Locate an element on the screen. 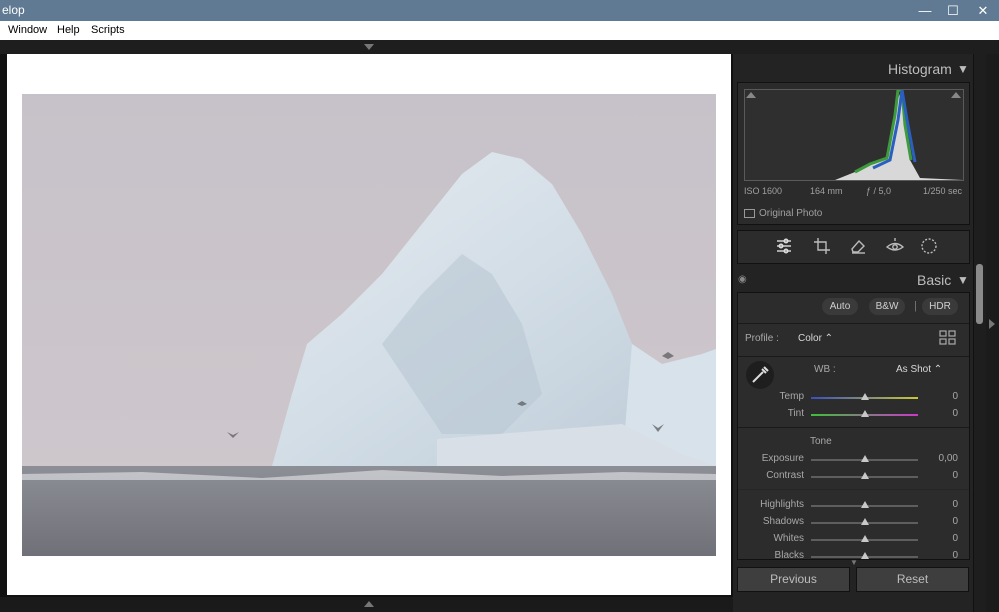  basic-title: Basic is located at coordinates (934, 280).